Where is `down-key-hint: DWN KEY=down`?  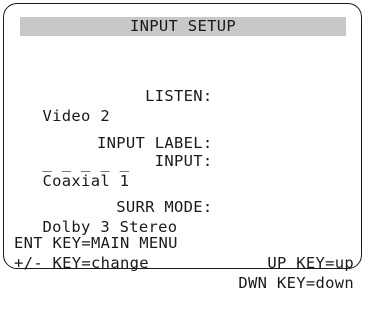 down-key-hint: DWN KEY=down is located at coordinates (296, 283).